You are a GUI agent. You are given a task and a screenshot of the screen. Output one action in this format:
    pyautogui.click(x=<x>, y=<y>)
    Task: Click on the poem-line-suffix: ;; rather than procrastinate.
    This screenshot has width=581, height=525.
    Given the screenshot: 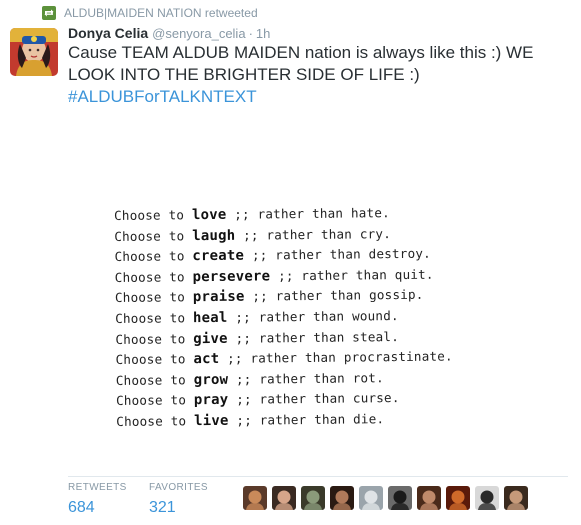 What is the action you would take?
    pyautogui.click(x=336, y=357)
    